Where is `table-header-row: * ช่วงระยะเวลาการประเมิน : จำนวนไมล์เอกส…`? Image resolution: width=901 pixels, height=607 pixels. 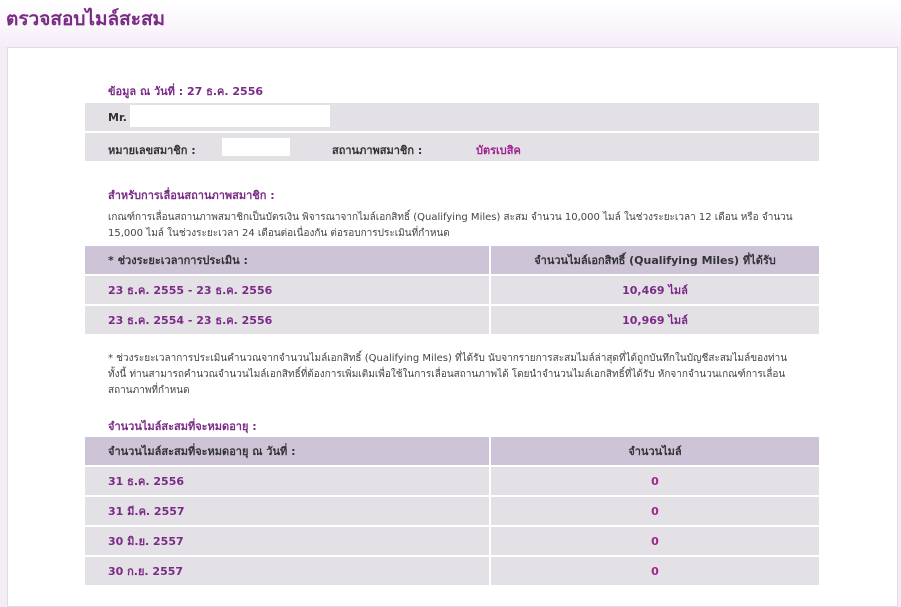 table-header-row: * ช่วงระยะเวลาการประเมิน : จำนวนไมล์เอกส… is located at coordinates (452, 260).